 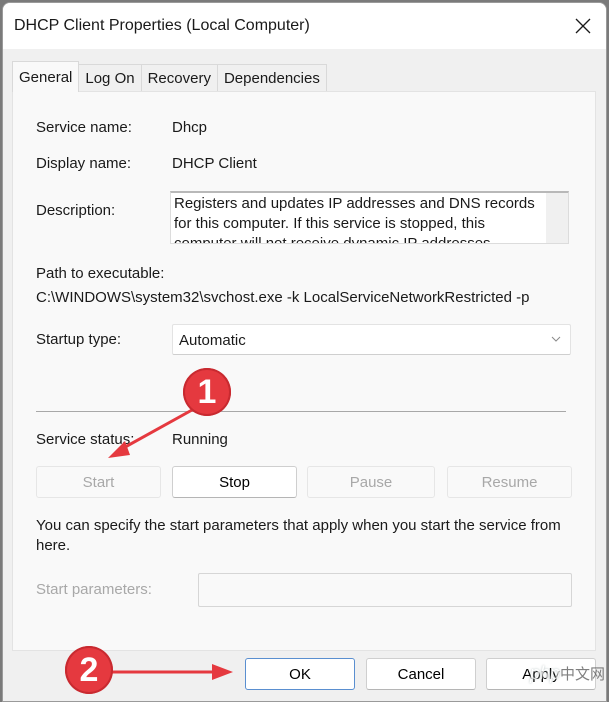 I want to click on start-button: Start, so click(x=98, y=482).